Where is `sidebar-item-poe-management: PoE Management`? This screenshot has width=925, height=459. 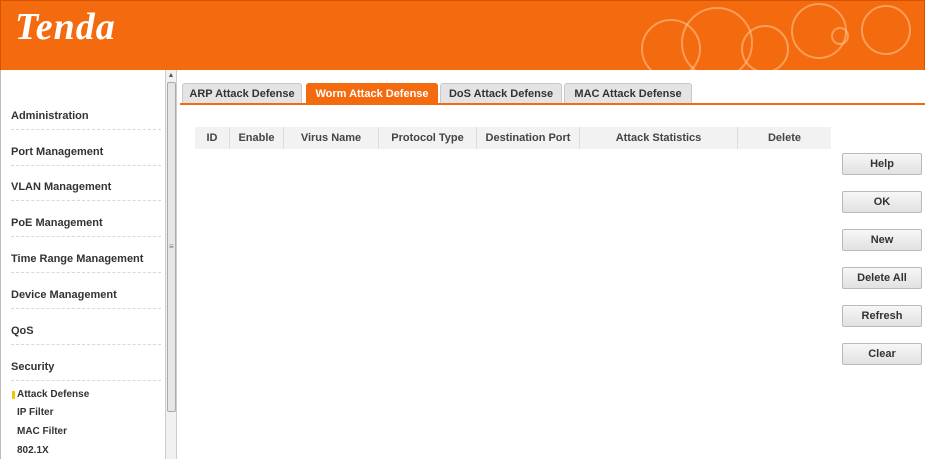
sidebar-item-poe-management: PoE Management is located at coordinates (86, 227).